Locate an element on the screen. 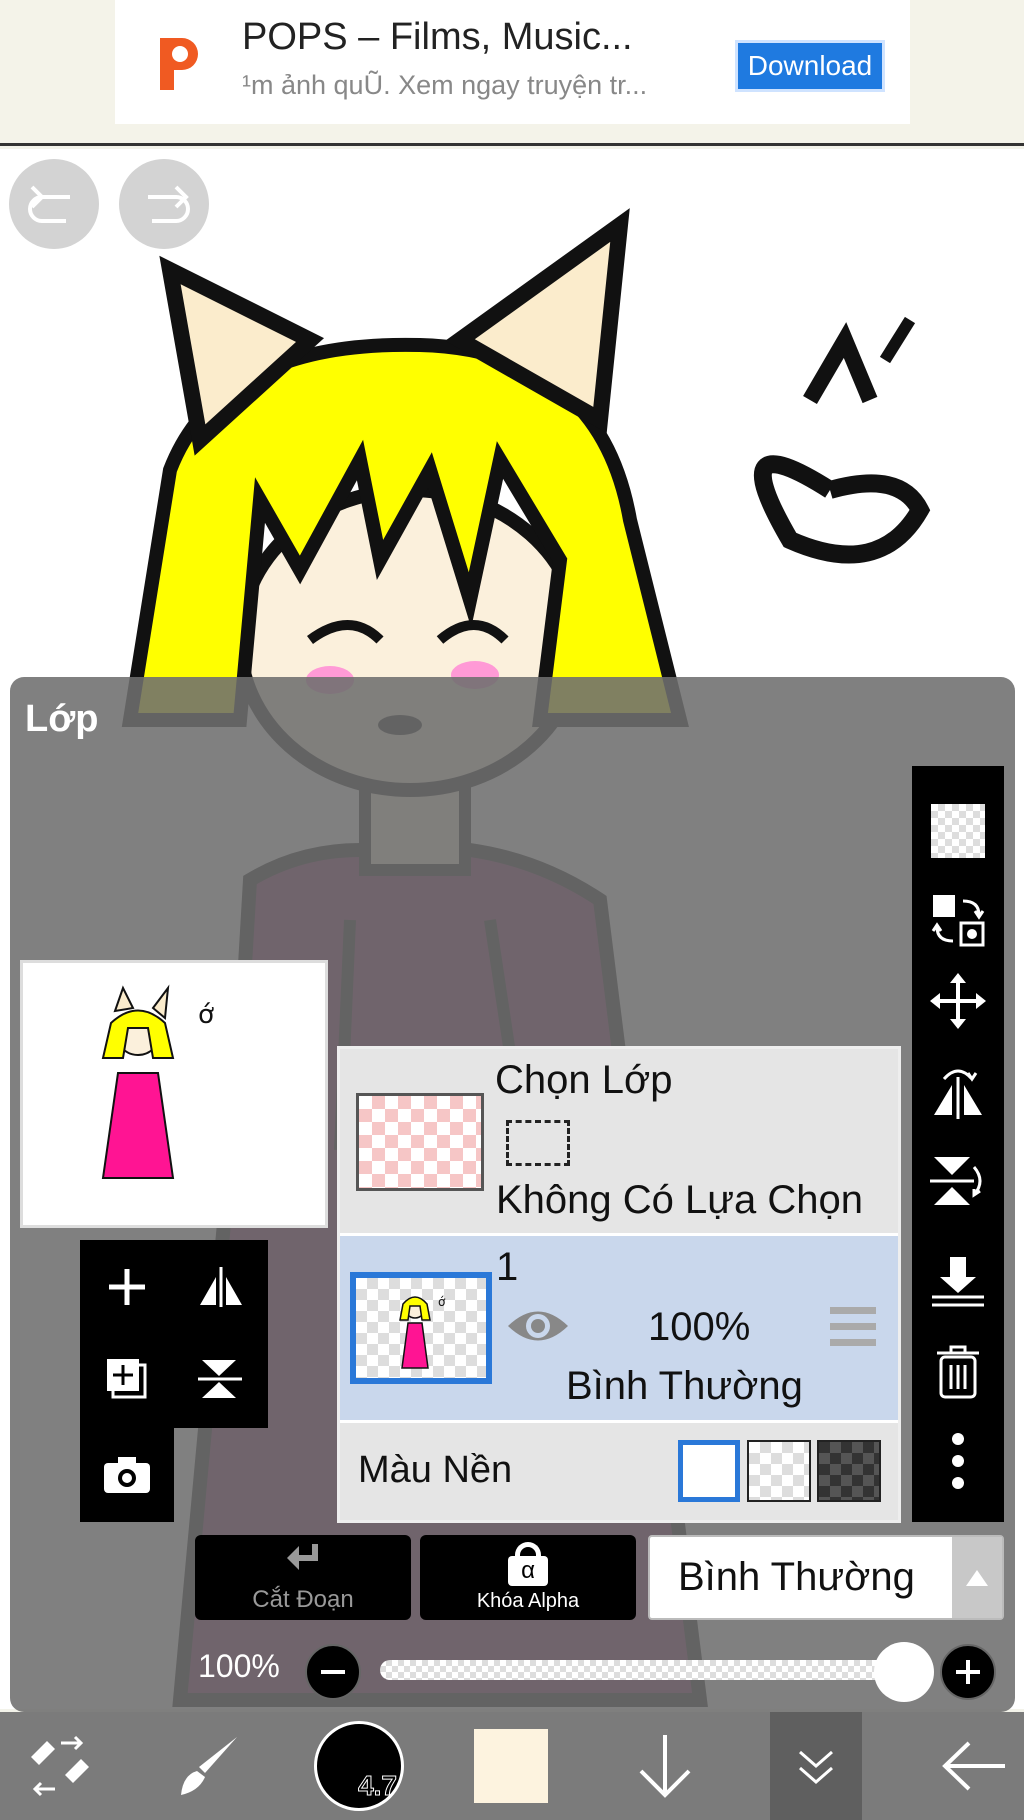 The image size is (1024, 1820). undo-icon is located at coordinates (49, 204).